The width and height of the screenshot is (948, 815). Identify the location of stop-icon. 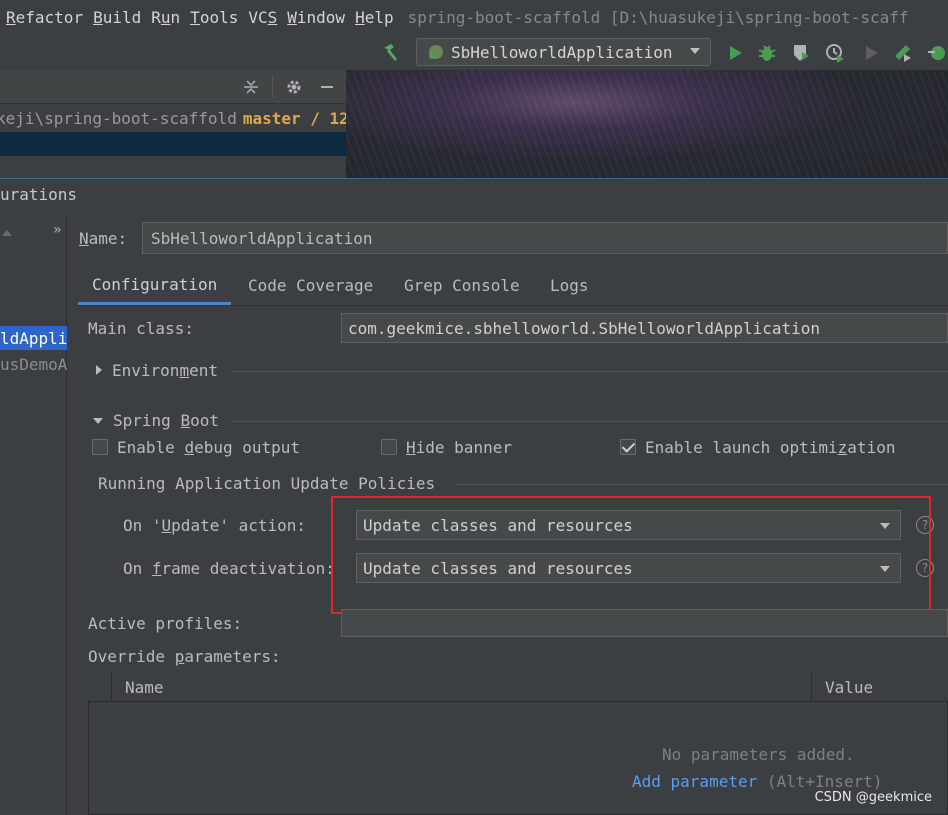
(871, 53).